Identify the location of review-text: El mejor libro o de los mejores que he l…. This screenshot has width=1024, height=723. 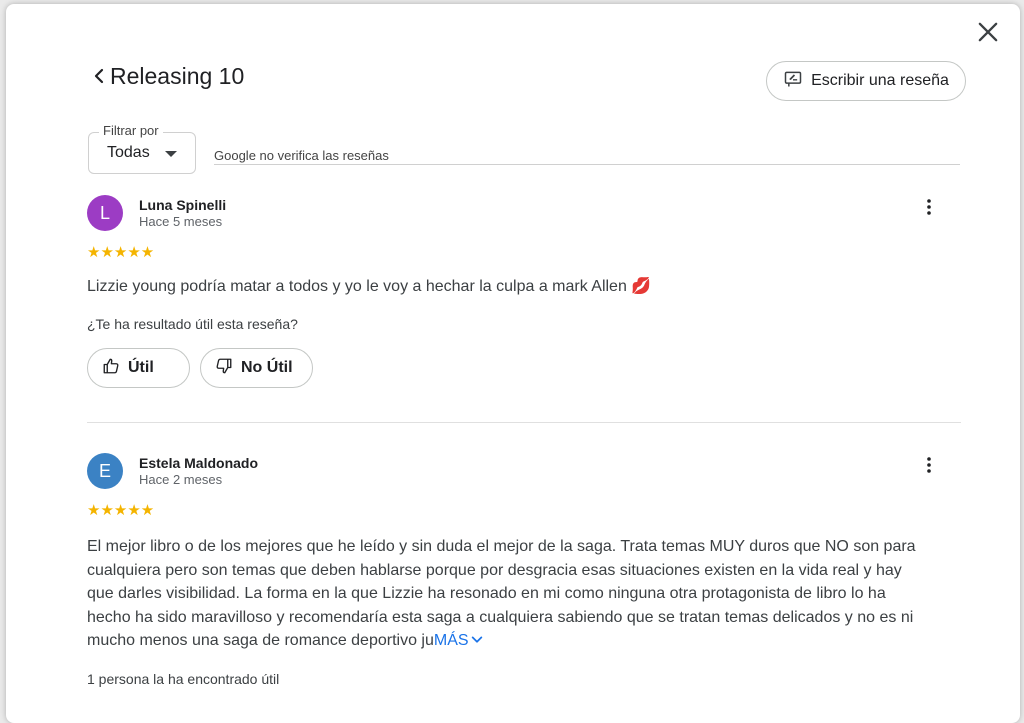
(507, 594).